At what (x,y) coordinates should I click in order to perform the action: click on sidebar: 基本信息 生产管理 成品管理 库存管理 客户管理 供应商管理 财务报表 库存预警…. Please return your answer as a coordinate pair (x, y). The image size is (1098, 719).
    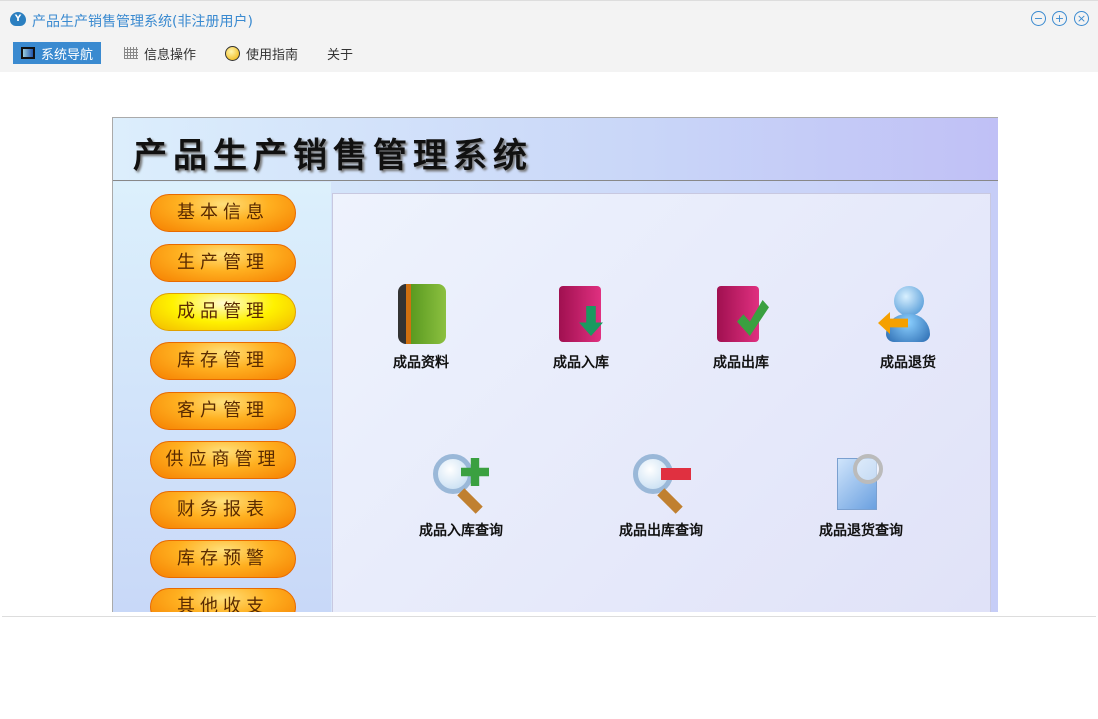
    Looking at the image, I should click on (222, 397).